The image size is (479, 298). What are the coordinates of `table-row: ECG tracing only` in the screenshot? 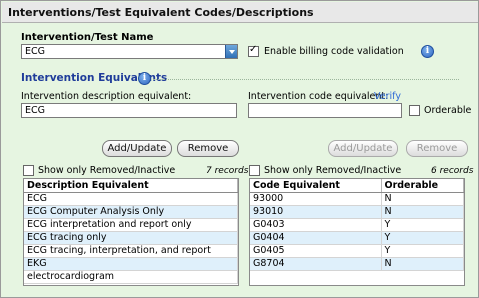 It's located at (131, 238).